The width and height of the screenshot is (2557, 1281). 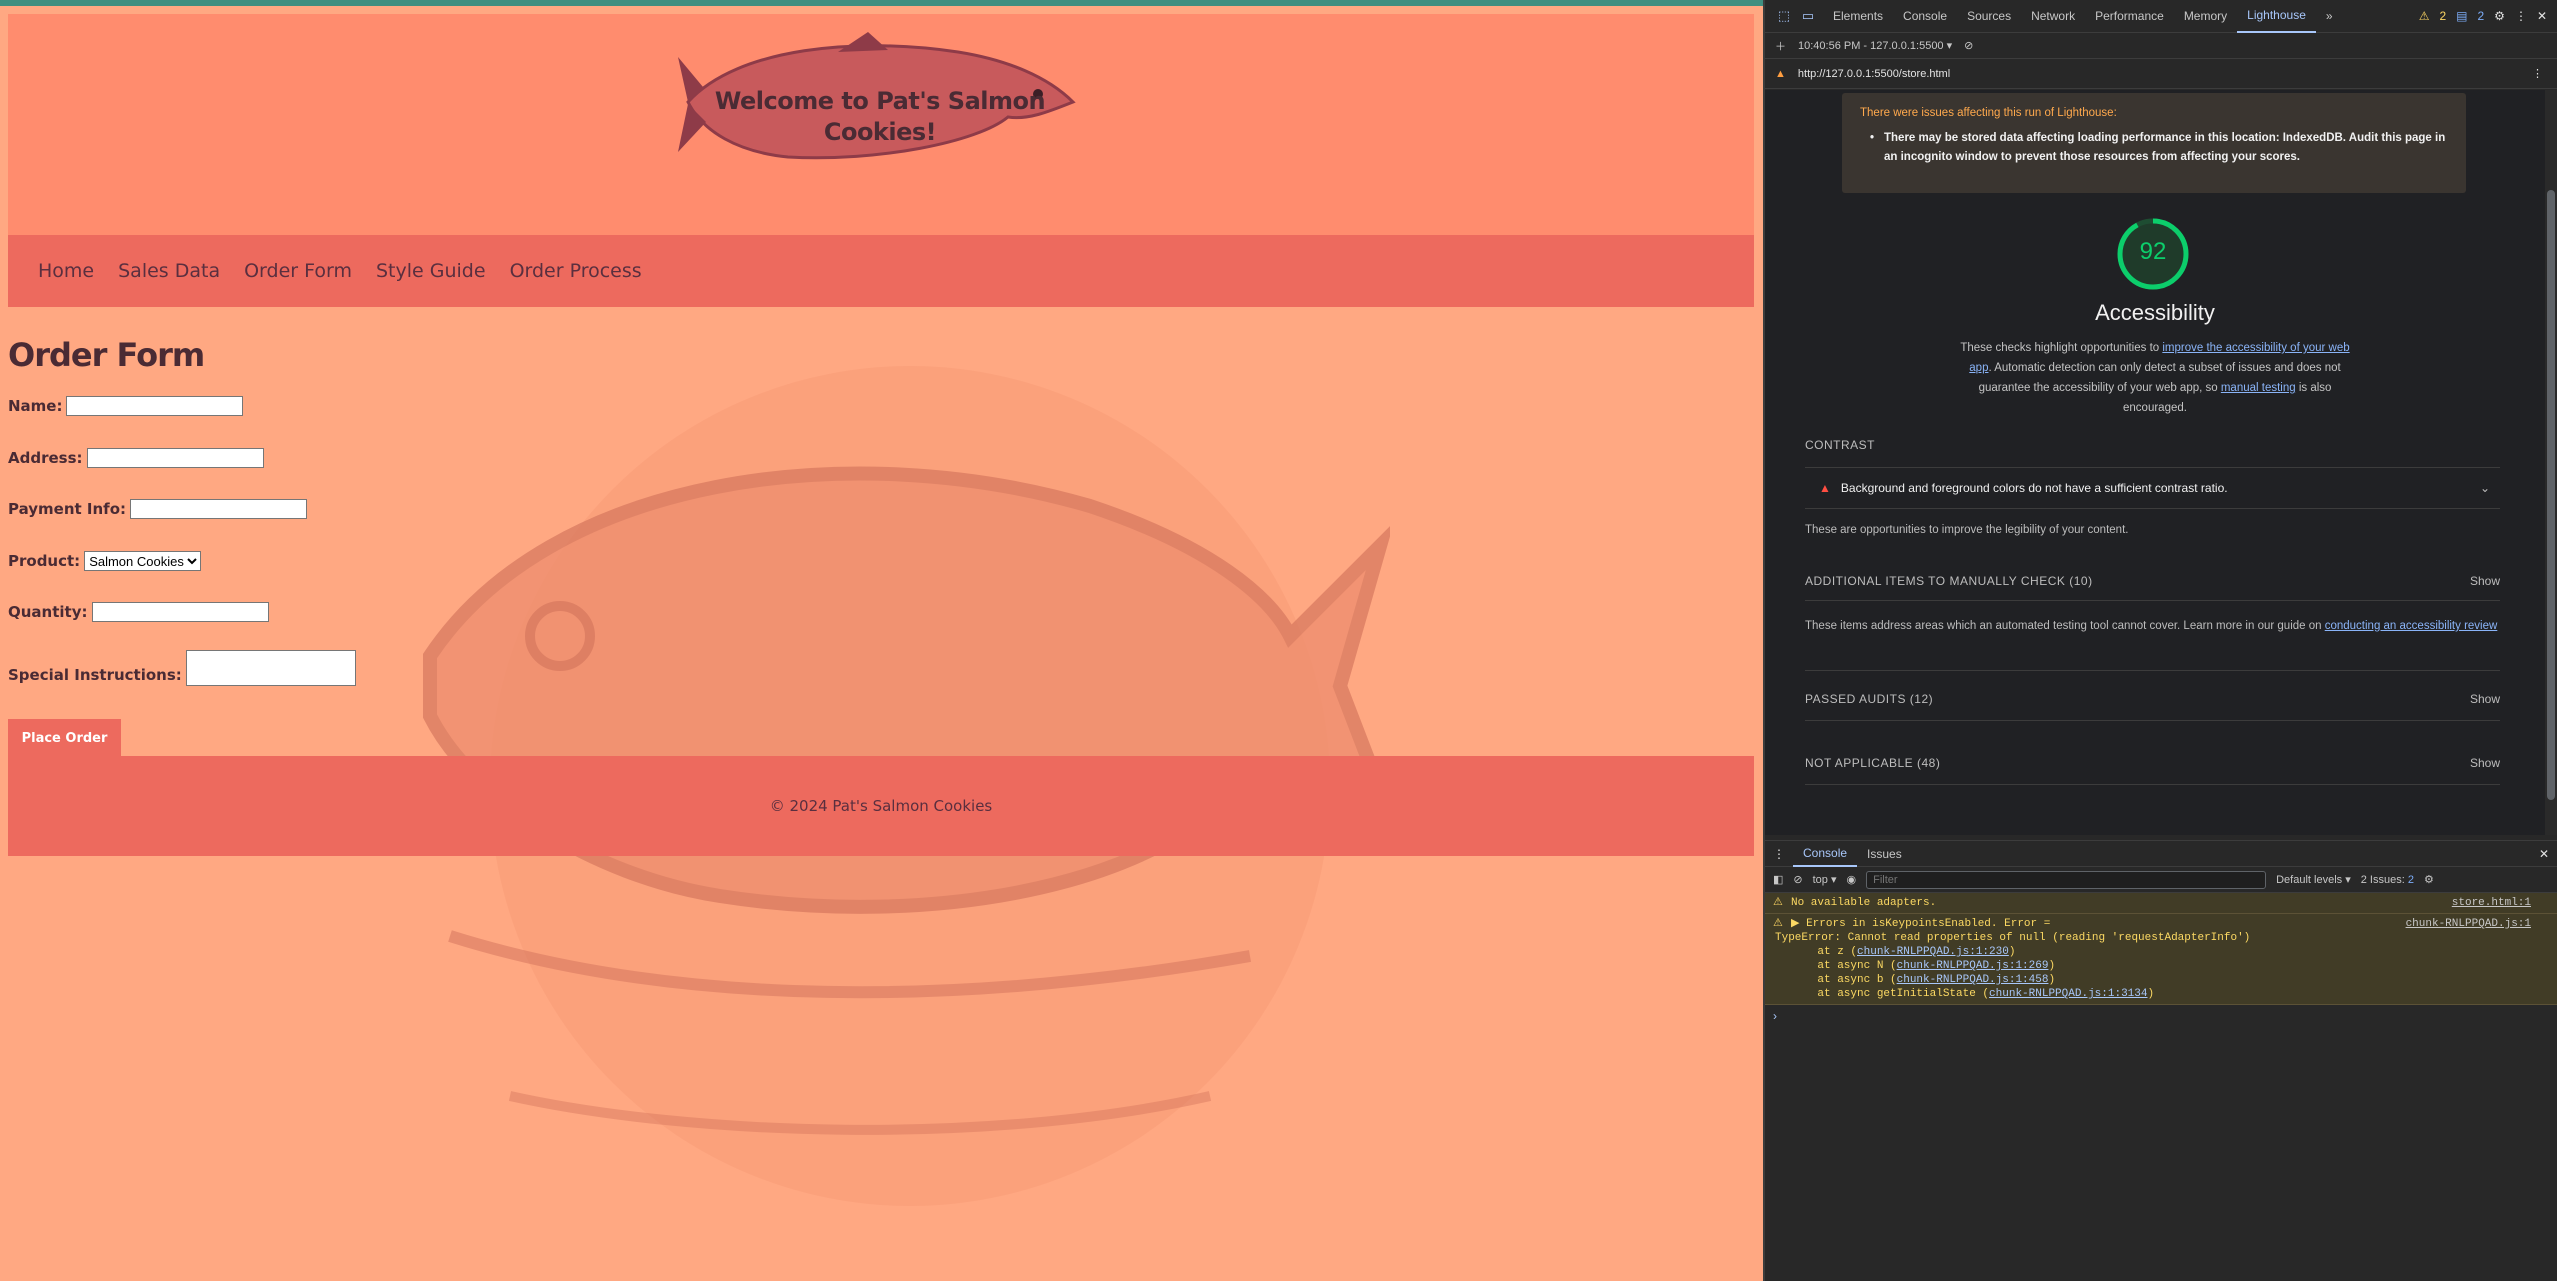 What do you see at coordinates (431, 271) in the screenshot?
I see `nav-style-guide: Style Guide` at bounding box center [431, 271].